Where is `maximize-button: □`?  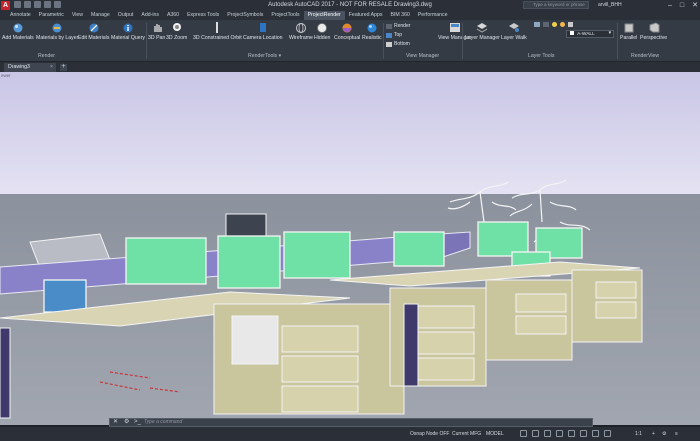 maximize-button: □ is located at coordinates (682, 5).